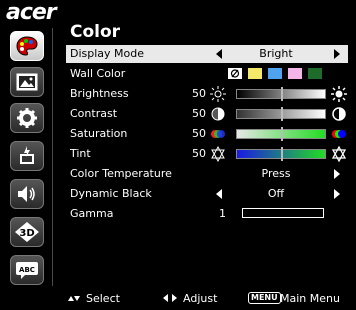 This screenshot has height=310, width=356. I want to click on sun-dim-icon, so click(218, 94).